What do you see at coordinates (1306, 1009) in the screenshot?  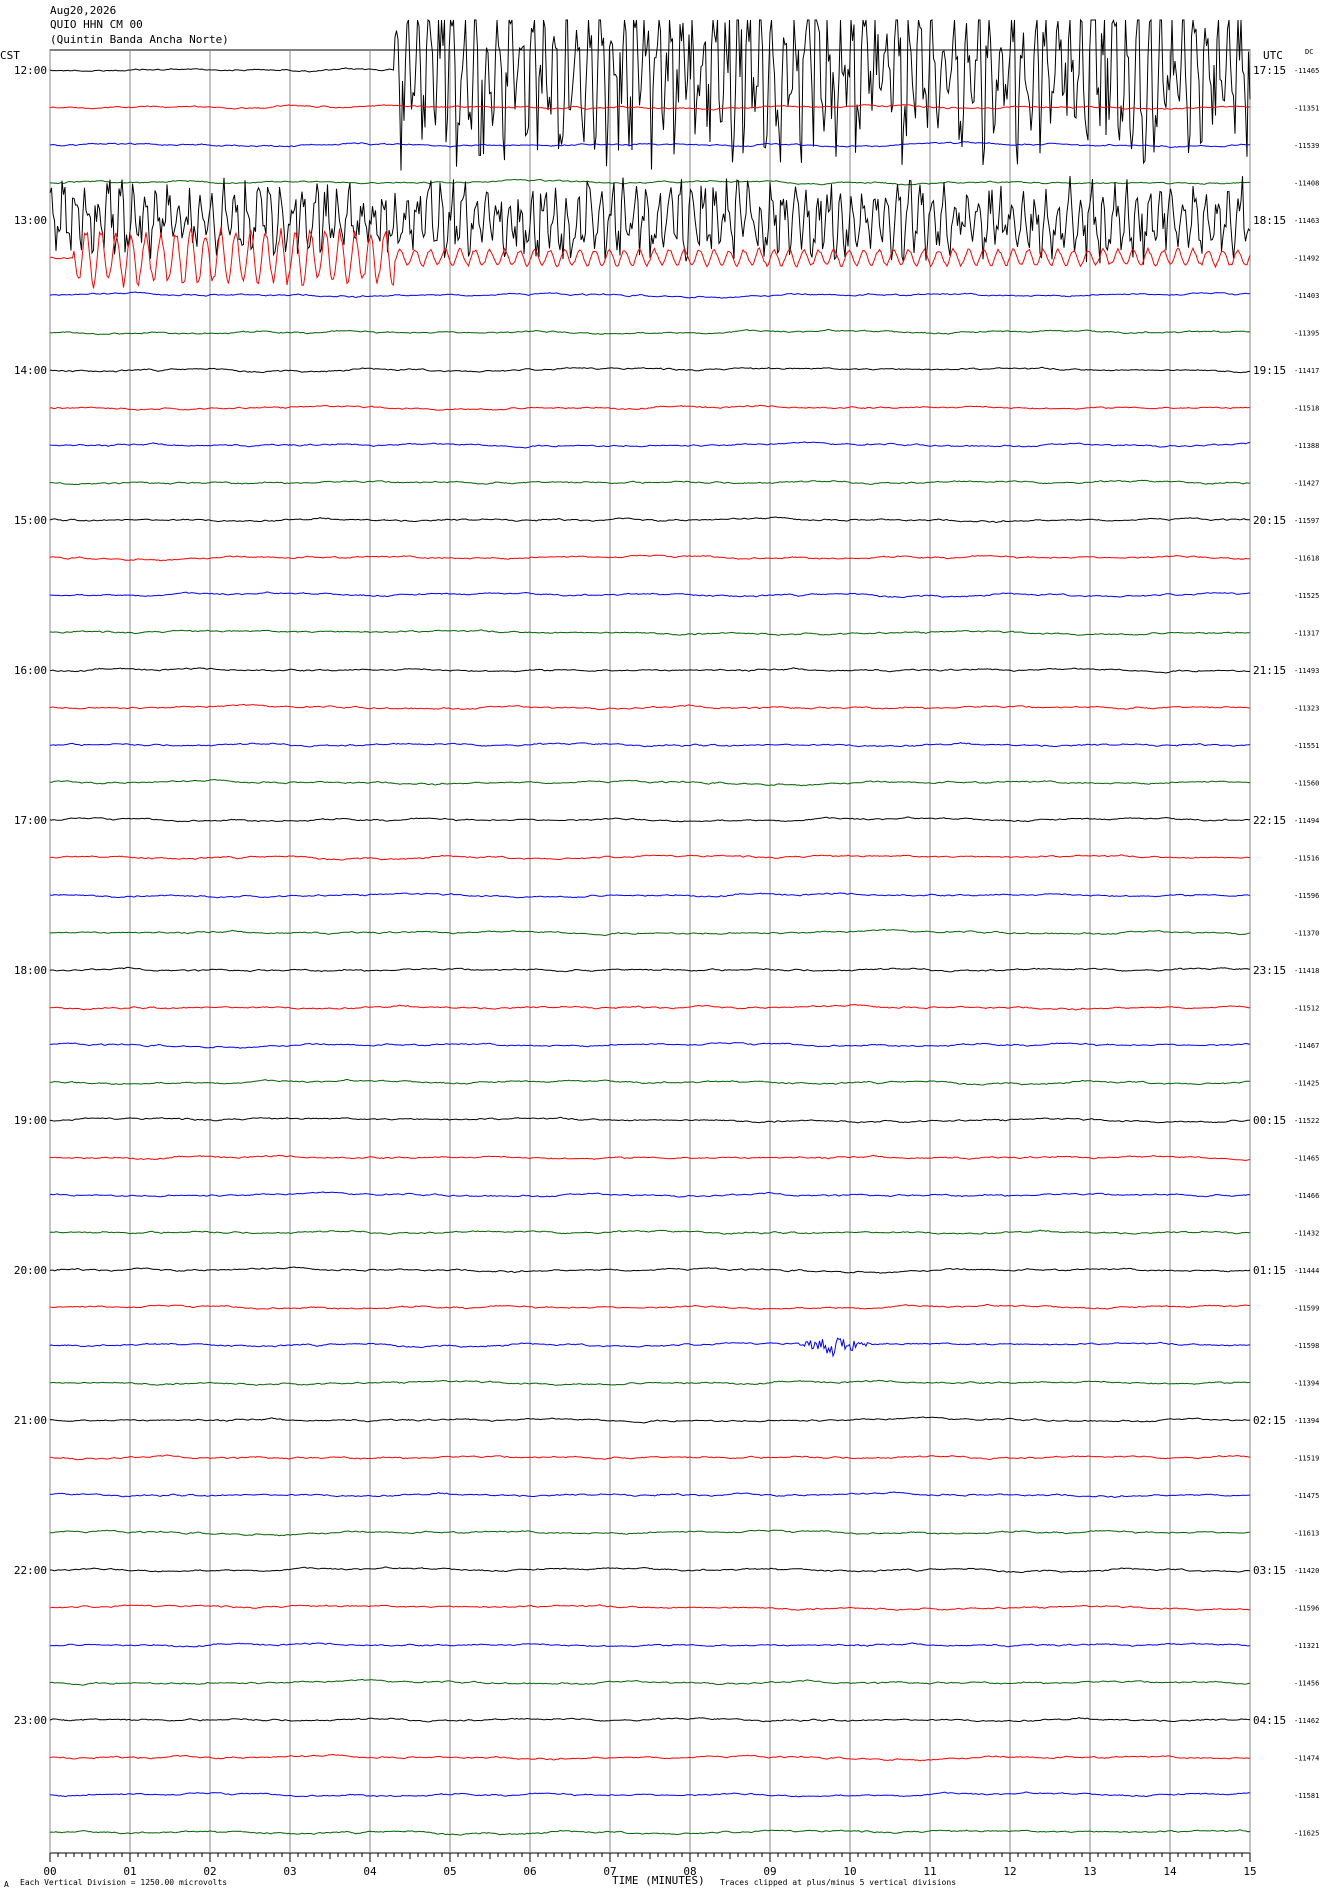 I see `dc-offset-label: -11512` at bounding box center [1306, 1009].